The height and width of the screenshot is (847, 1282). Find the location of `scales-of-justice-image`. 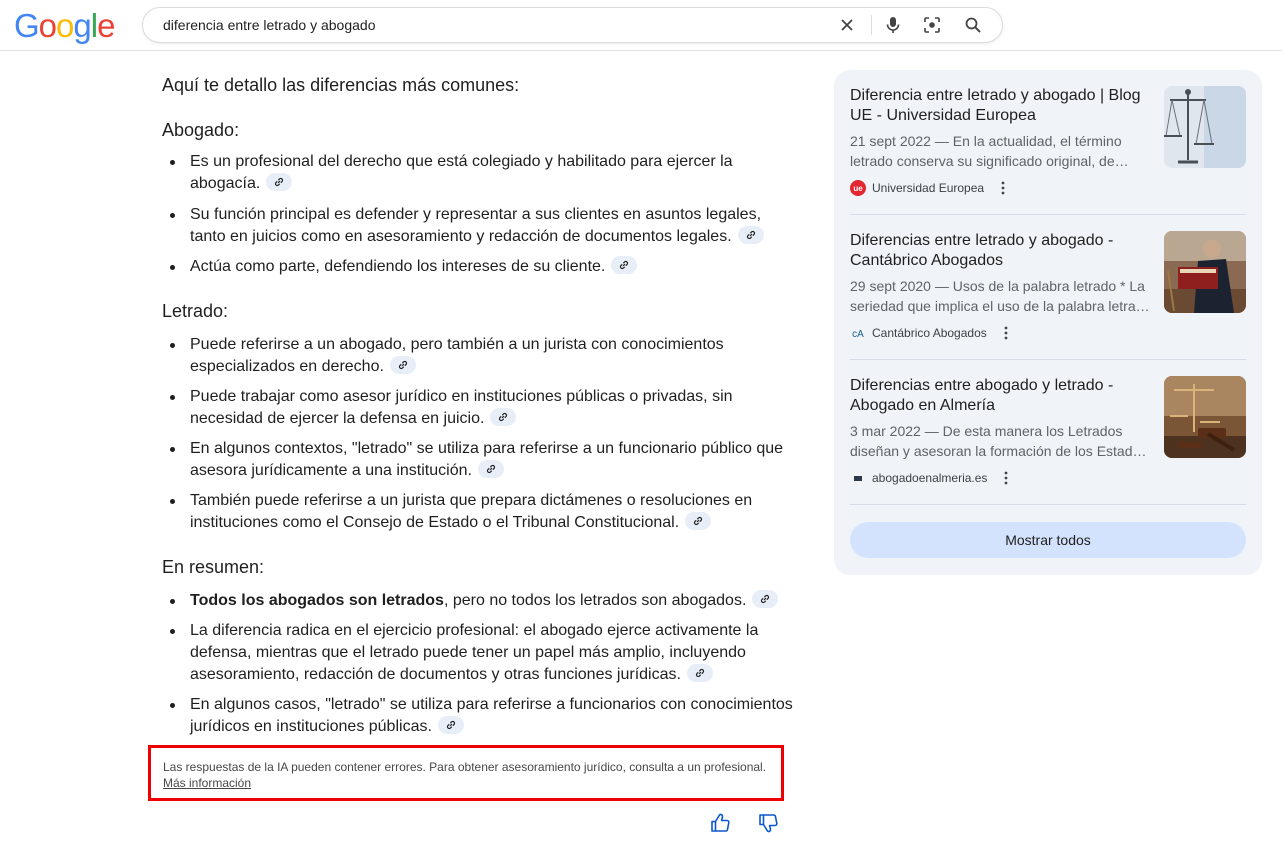

scales-of-justice-image is located at coordinates (1205, 127).